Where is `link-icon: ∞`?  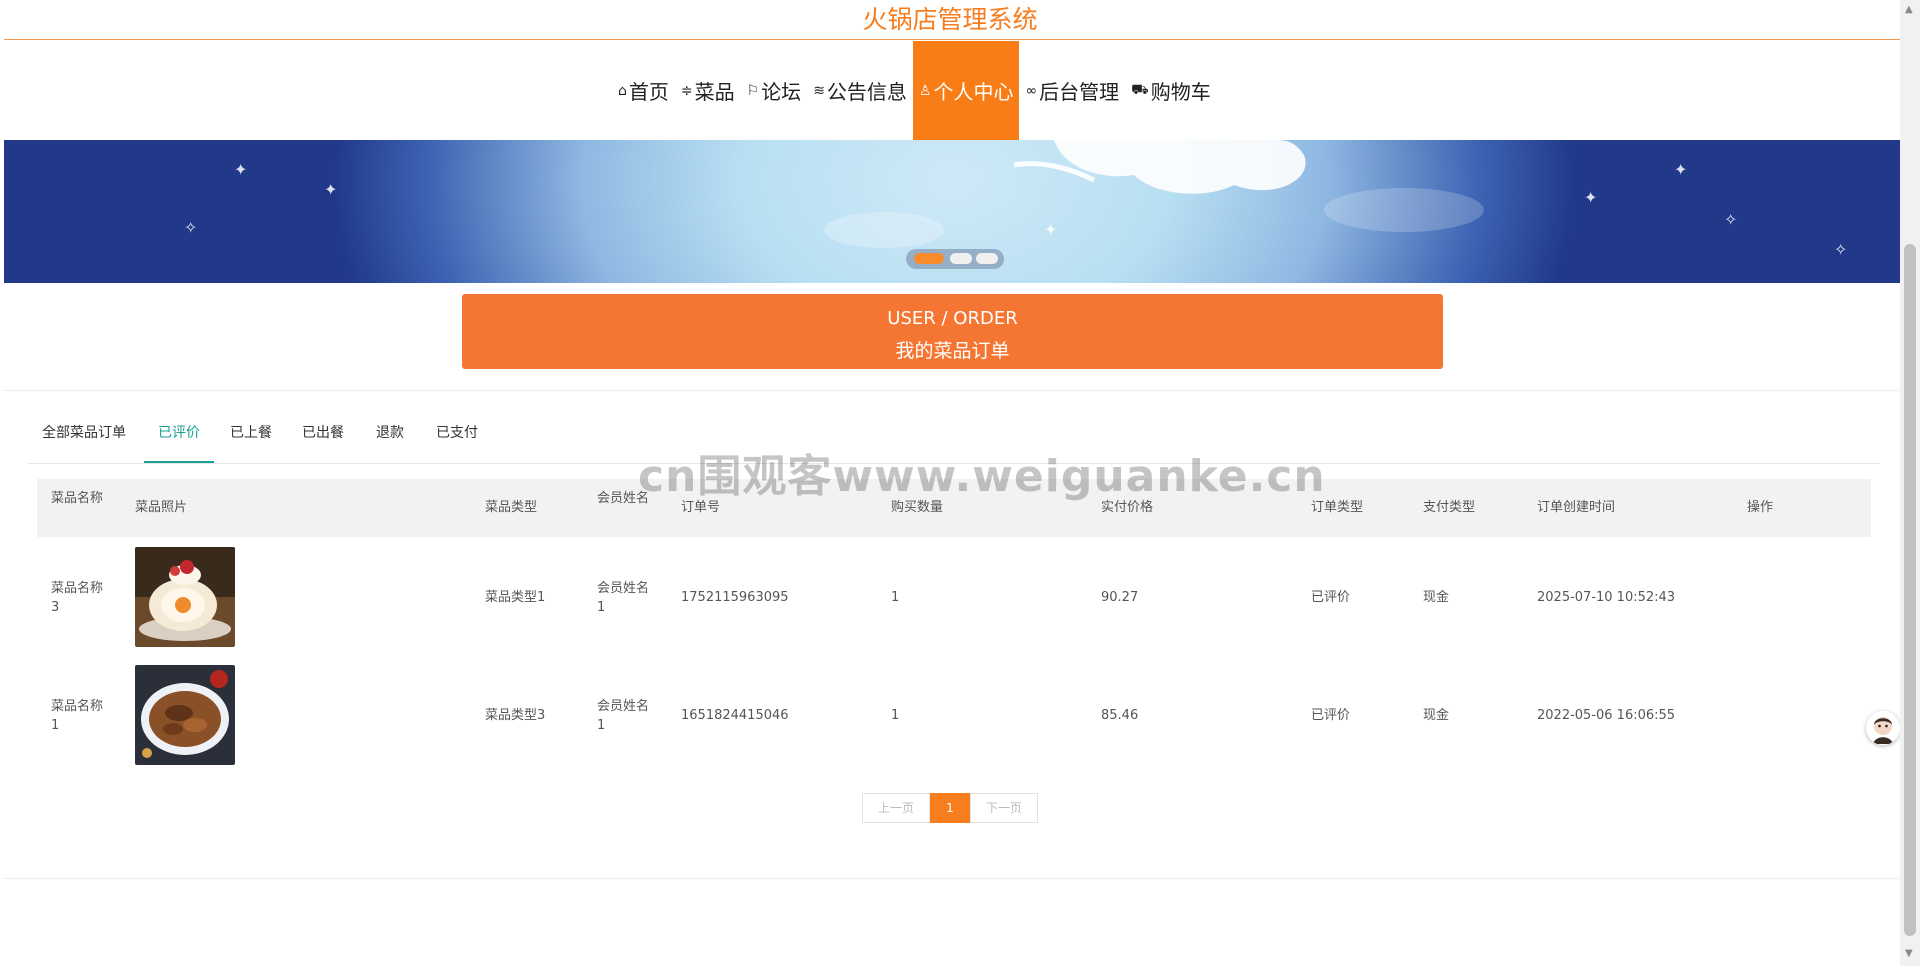
link-icon: ∞ is located at coordinates (1031, 90).